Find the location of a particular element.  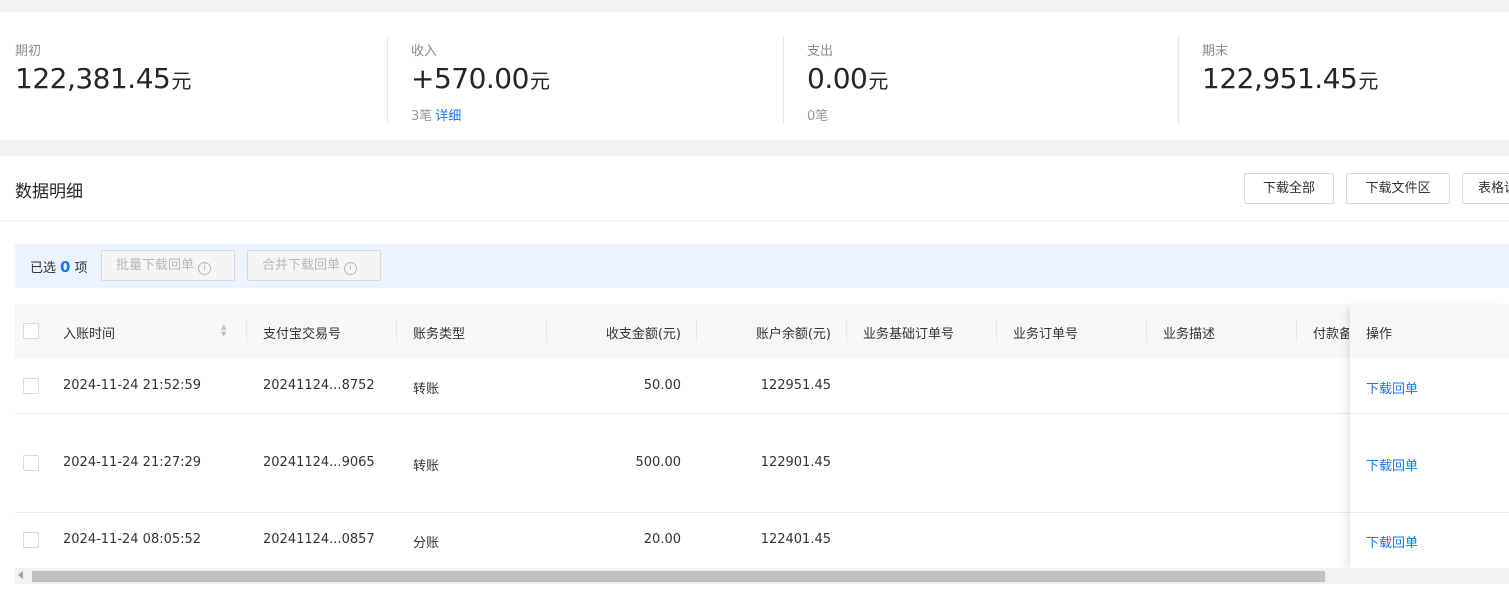

section-title: 数据明细 is located at coordinates (49, 192).